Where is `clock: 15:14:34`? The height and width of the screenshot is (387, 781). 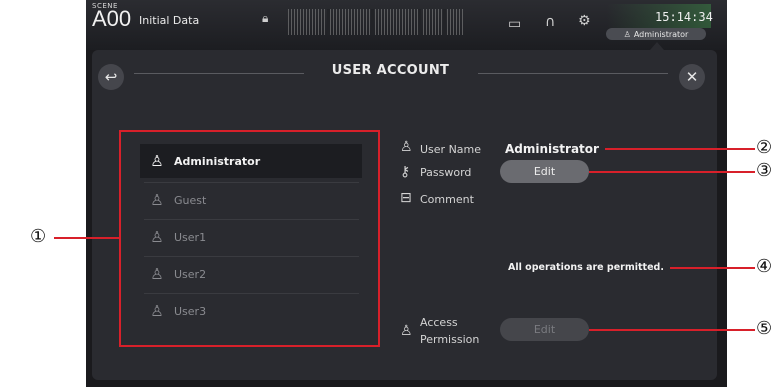 clock: 15:14:34 is located at coordinates (684, 17).